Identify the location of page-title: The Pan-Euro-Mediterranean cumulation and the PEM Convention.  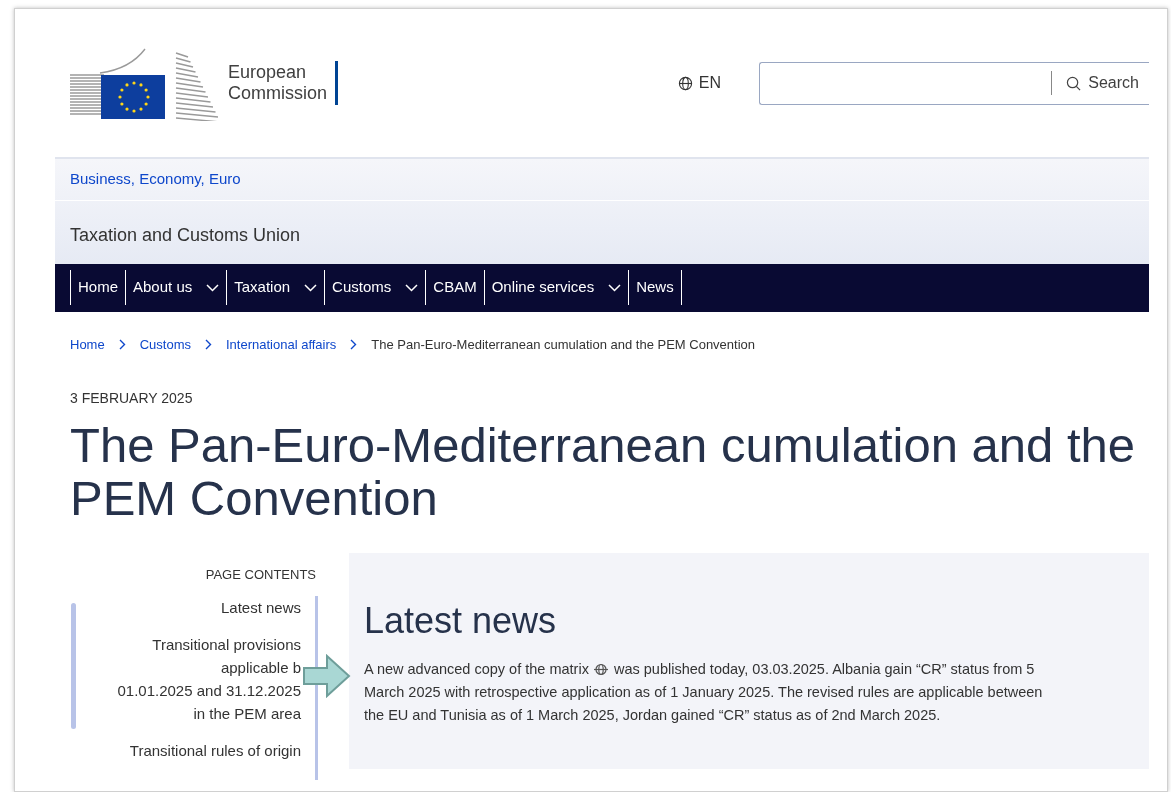
(603, 471).